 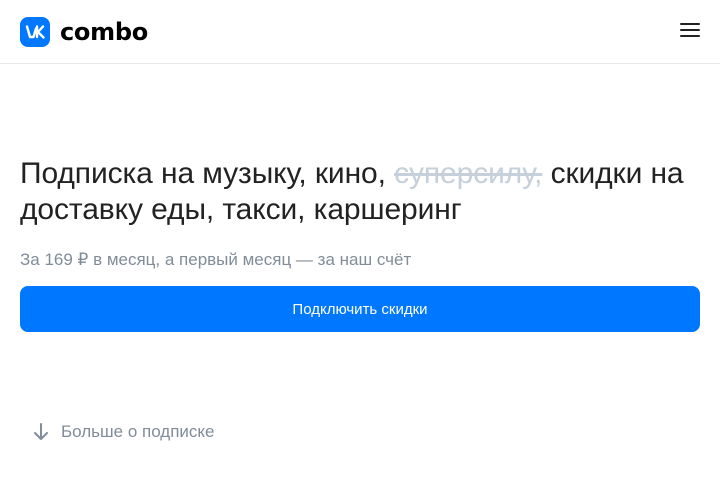 I want to click on vk-logo-icon, so click(x=35, y=31).